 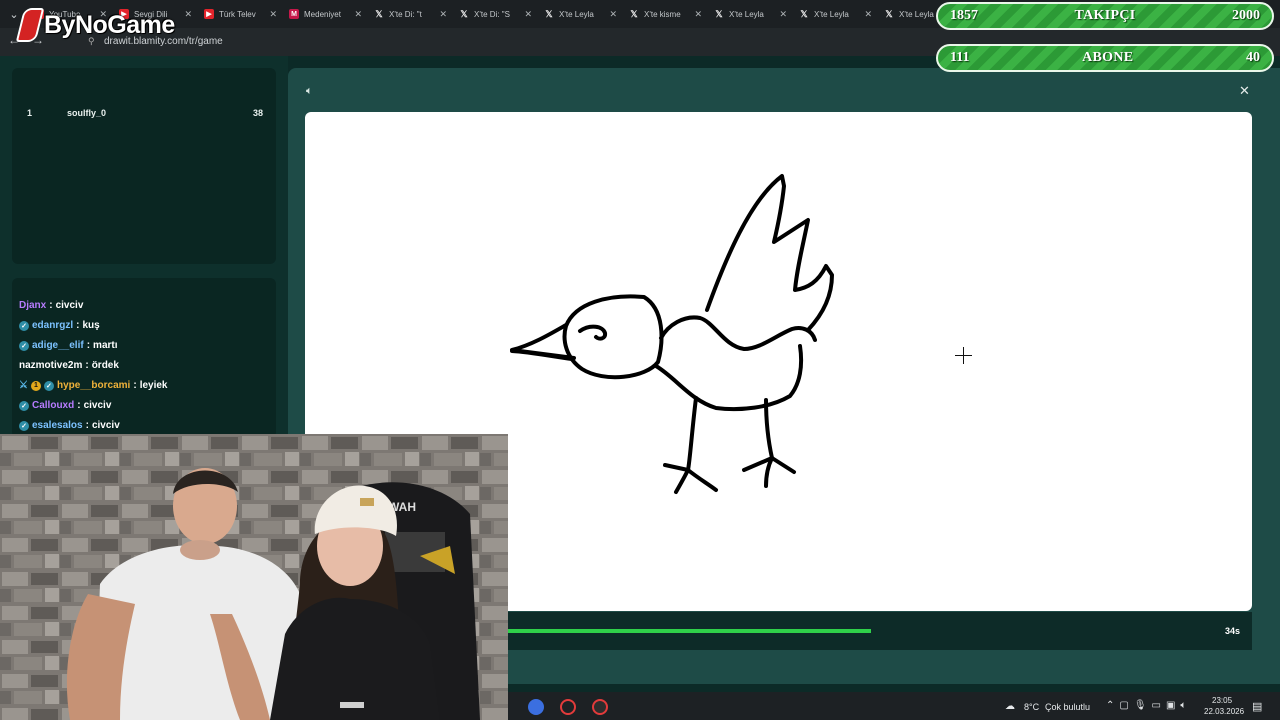 I want to click on chat-message: ✓ esalesalos: civciv, so click(x=69, y=425).